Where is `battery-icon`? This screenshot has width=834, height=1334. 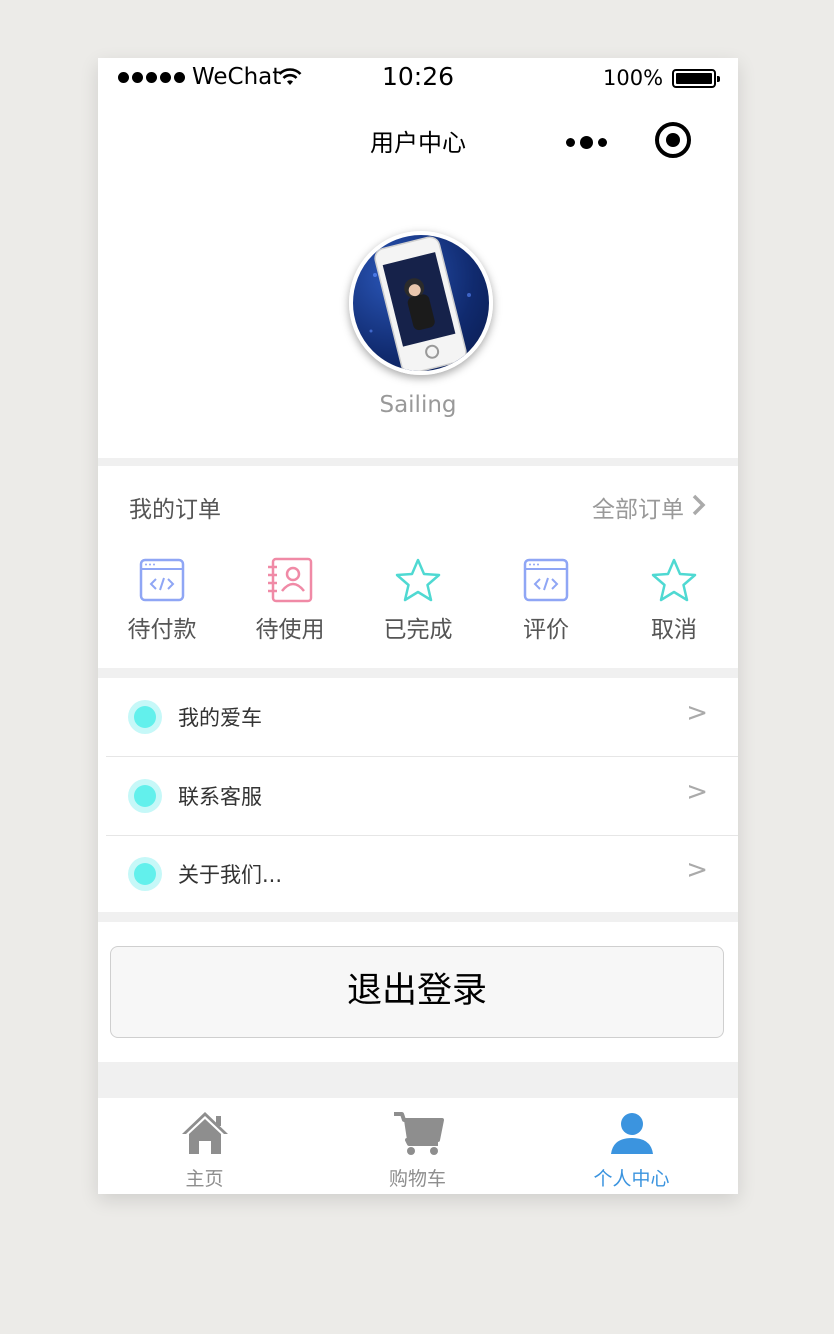
battery-icon is located at coordinates (696, 78).